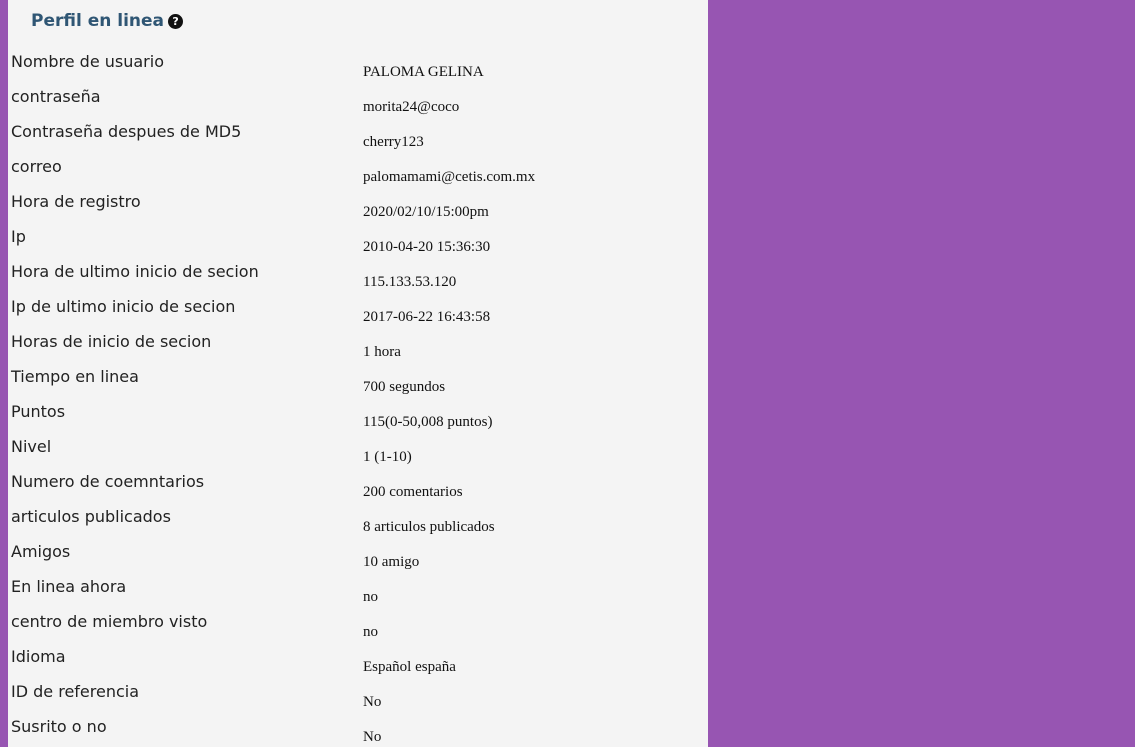 This screenshot has width=1135, height=747. Describe the element at coordinates (358, 482) in the screenshot. I see `profile-row-comment-count: Numero de coemntarios 200 comentarios` at that location.